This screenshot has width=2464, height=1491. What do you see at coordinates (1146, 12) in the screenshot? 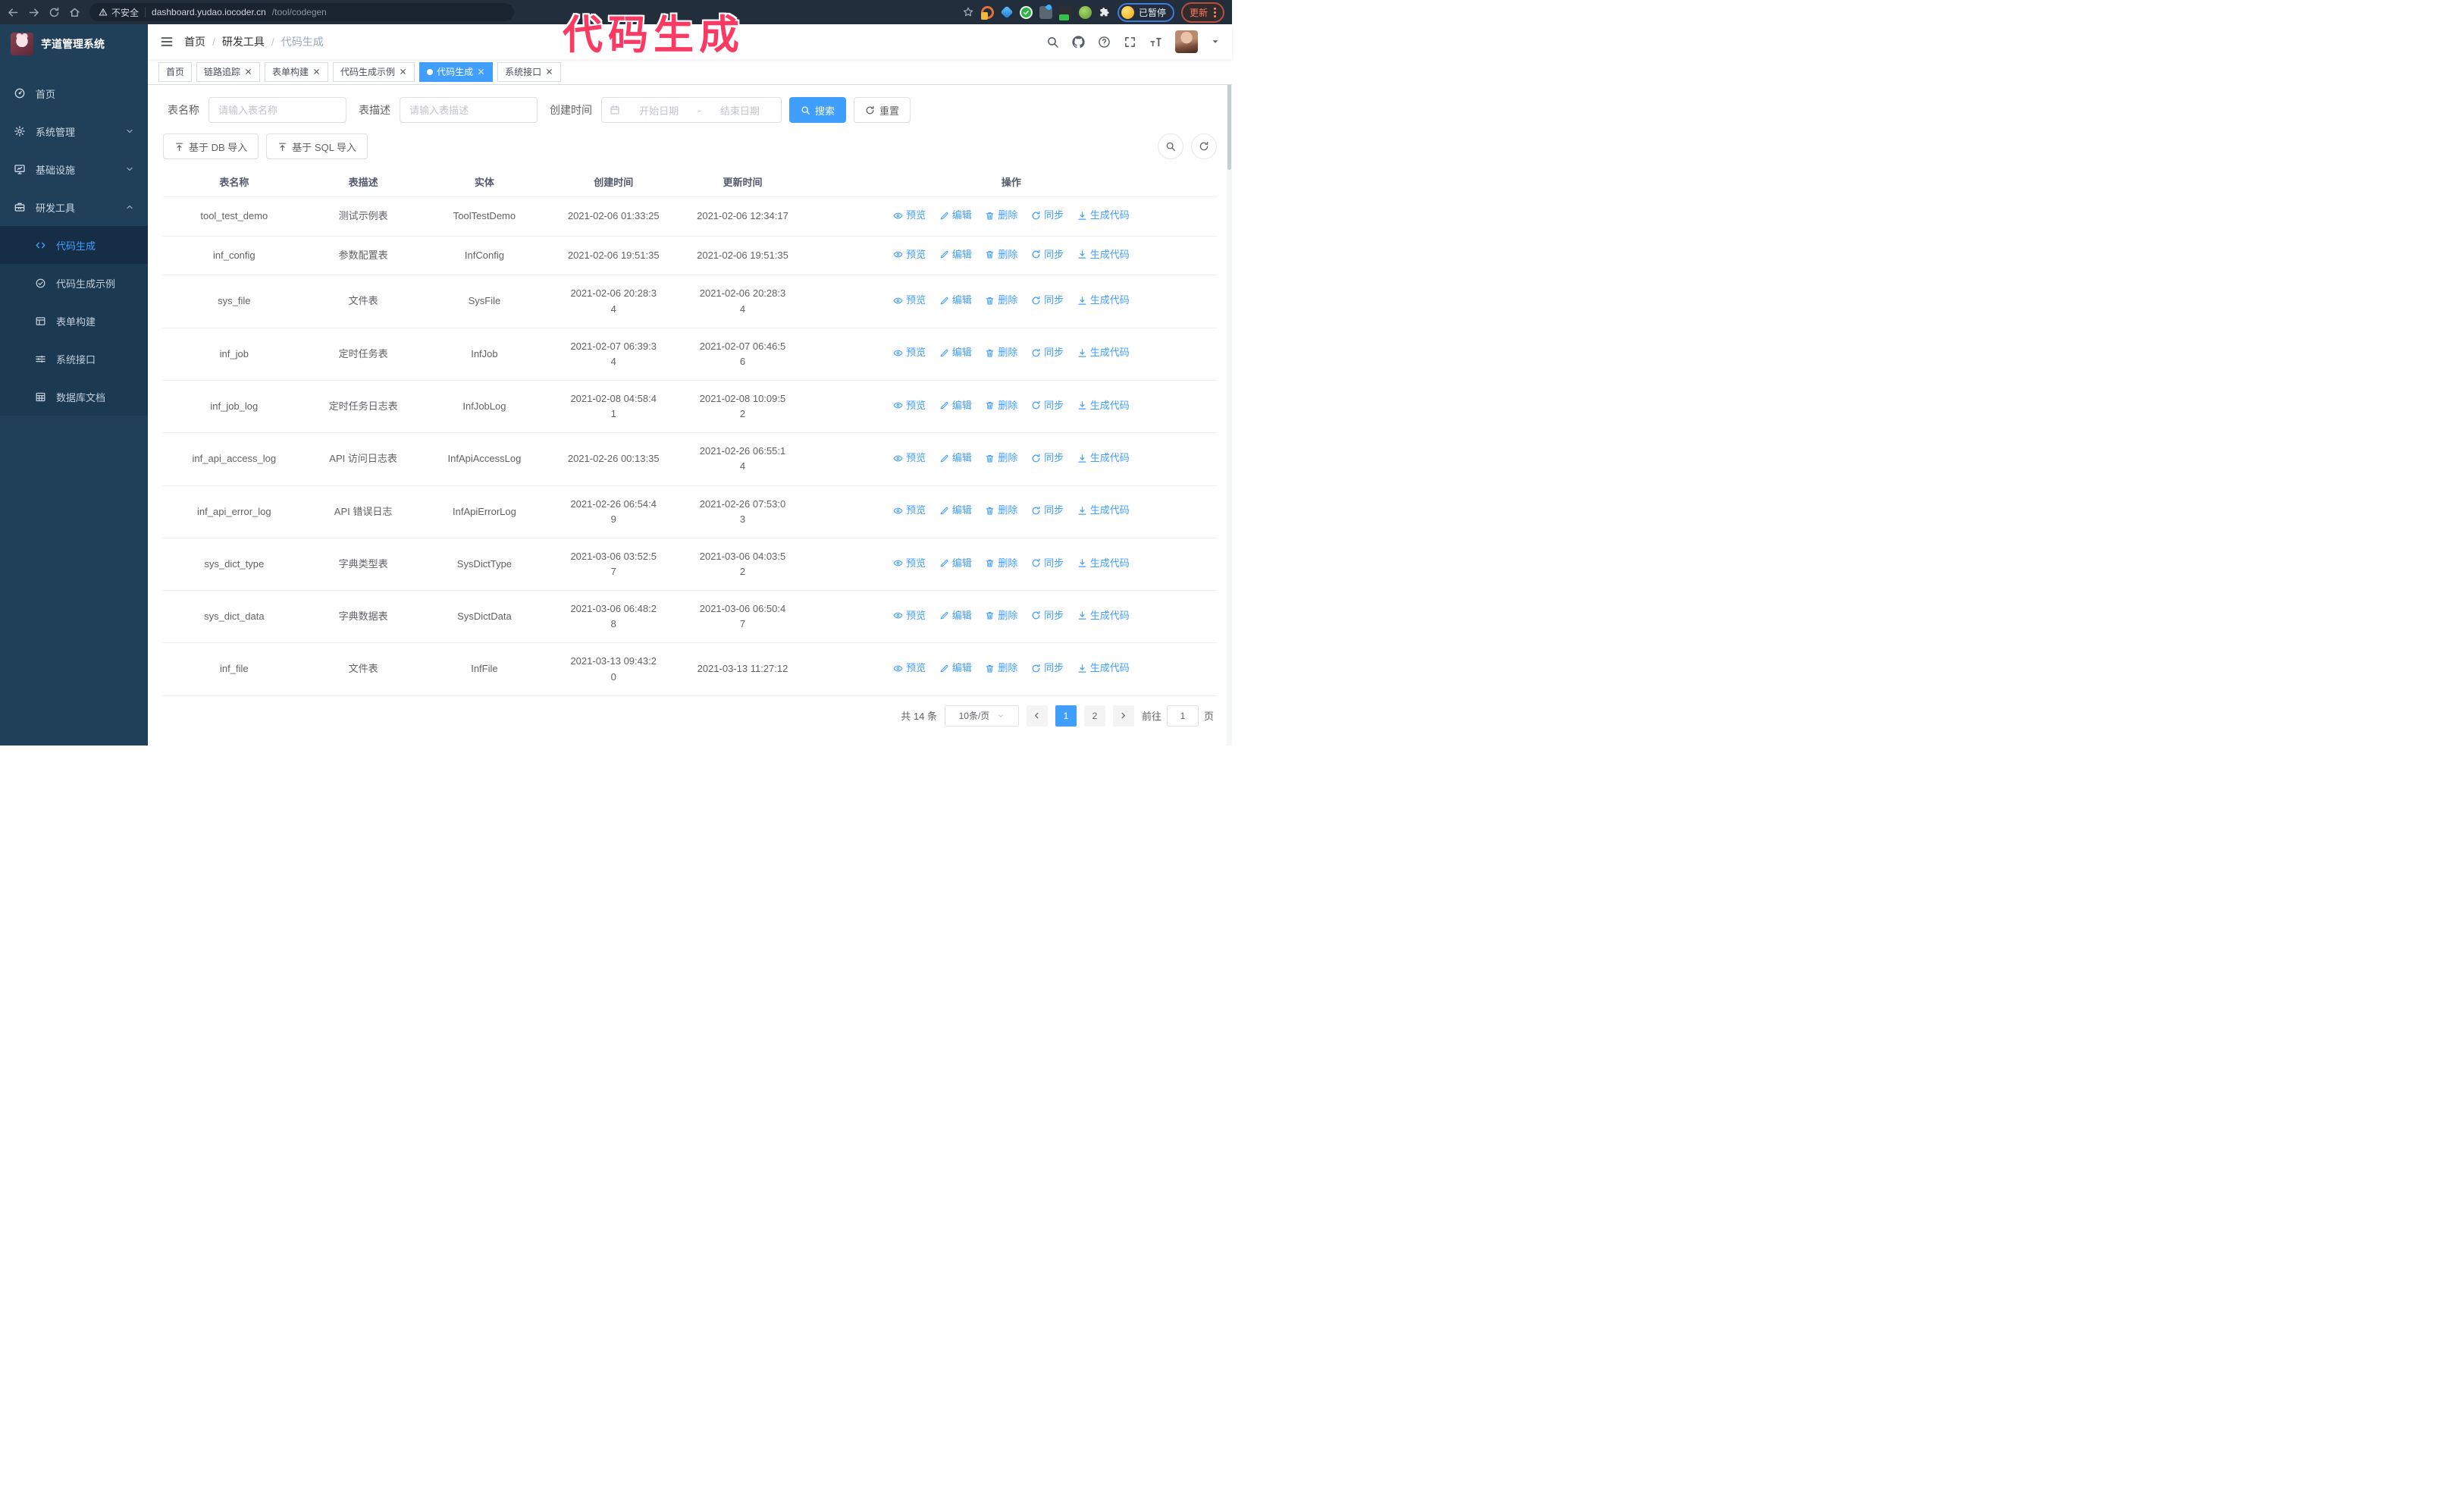
I see `profile-paused-badge: 已暂停` at bounding box center [1146, 12].